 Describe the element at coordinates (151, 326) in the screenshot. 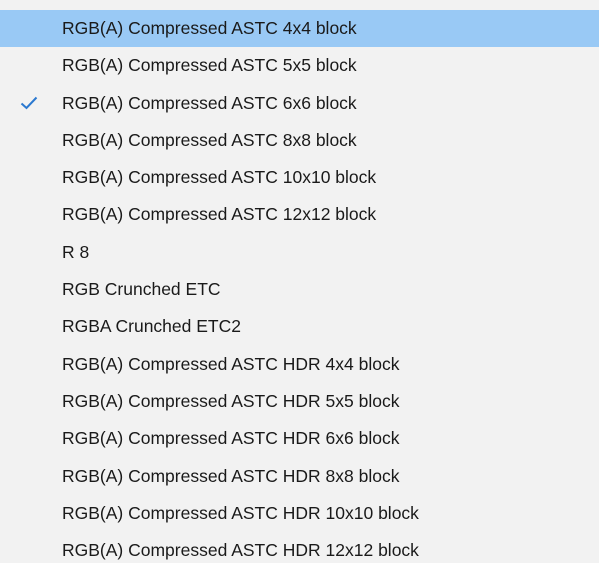

I see `menu-item-label: RGBA Crunched ETC2` at that location.